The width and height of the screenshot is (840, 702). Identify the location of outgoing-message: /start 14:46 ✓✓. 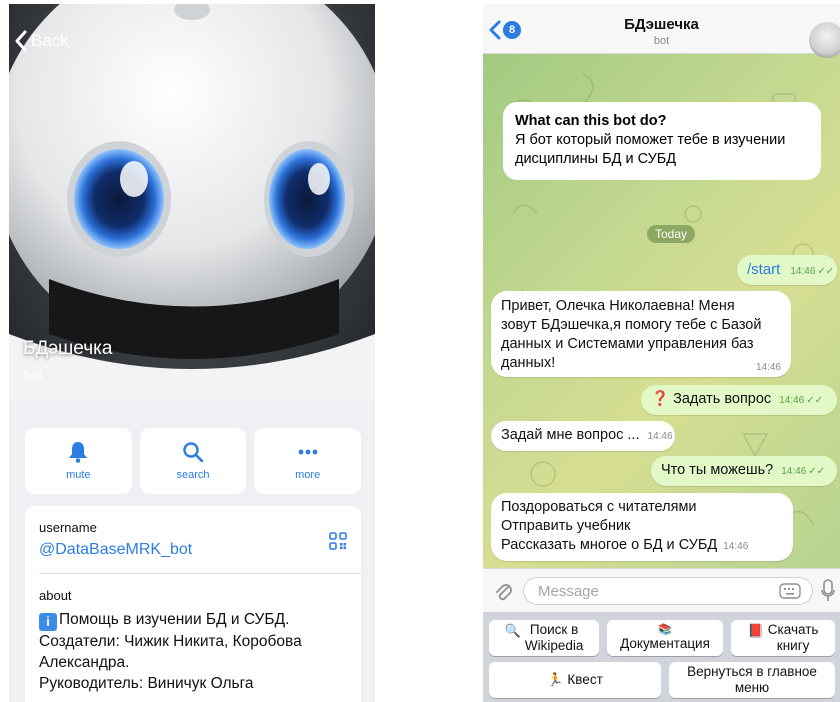
(787, 270).